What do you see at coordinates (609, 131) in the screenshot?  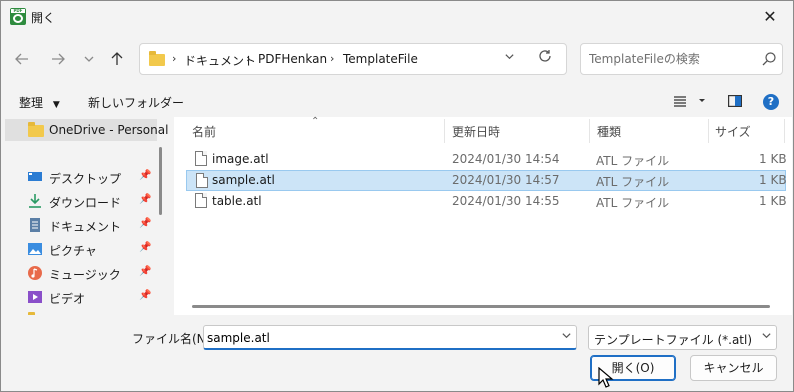 I see `column-header-type: 種類` at bounding box center [609, 131].